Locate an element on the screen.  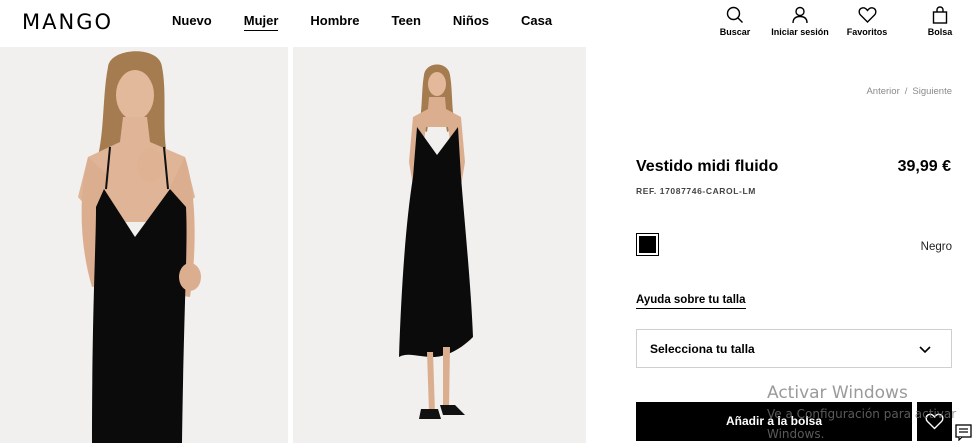
chevron-down-icon is located at coordinates (925, 350).